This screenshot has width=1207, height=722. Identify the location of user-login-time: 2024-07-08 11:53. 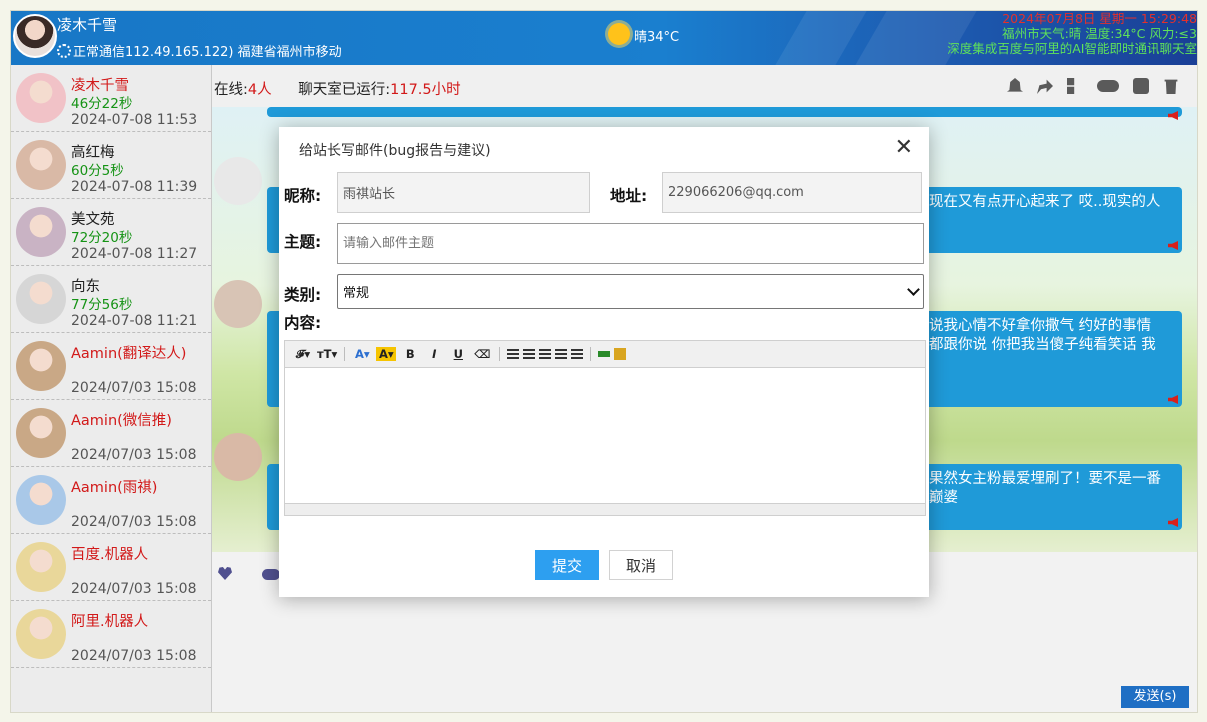
(134, 120).